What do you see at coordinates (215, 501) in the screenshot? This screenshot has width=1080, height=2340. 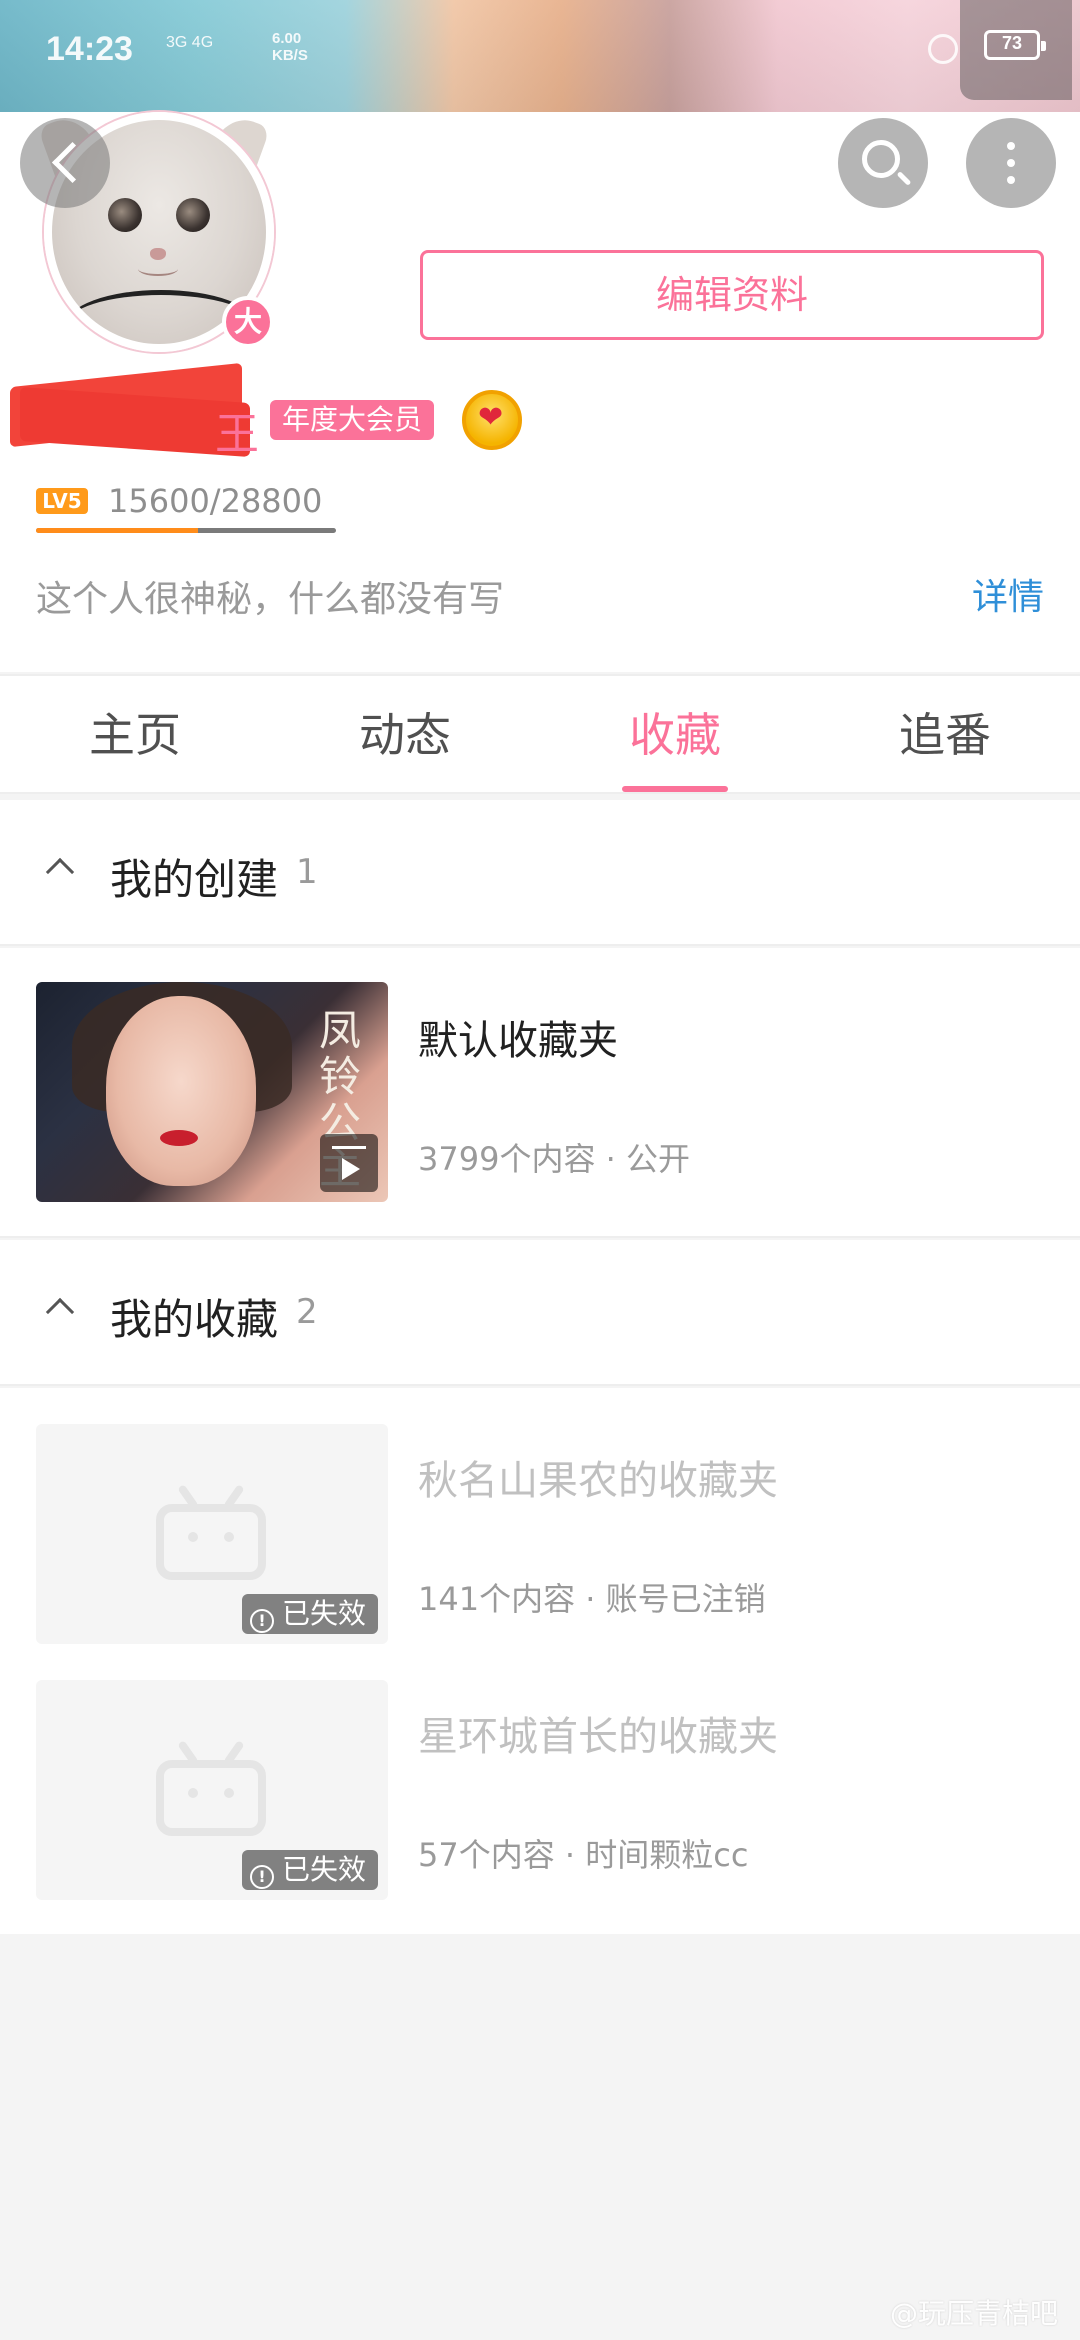 I see `exp-text: 15600/28800` at bounding box center [215, 501].